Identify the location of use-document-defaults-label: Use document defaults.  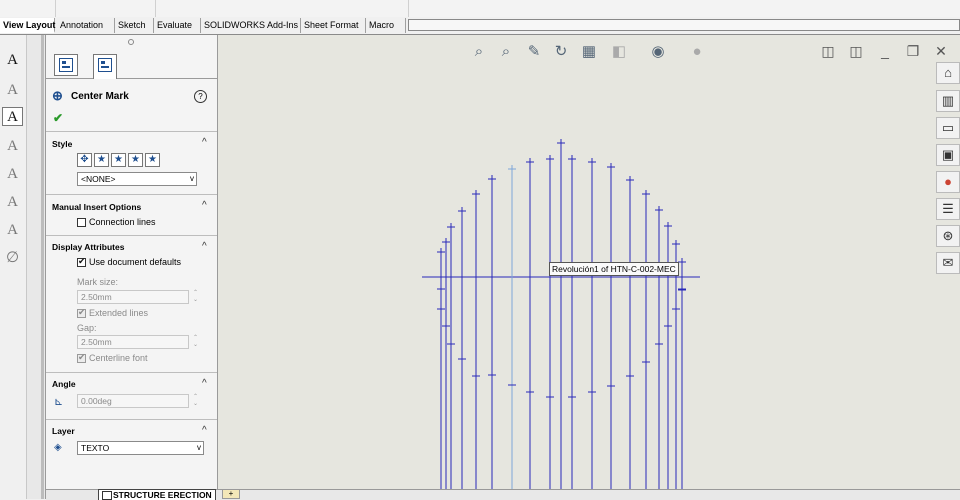
(135, 262).